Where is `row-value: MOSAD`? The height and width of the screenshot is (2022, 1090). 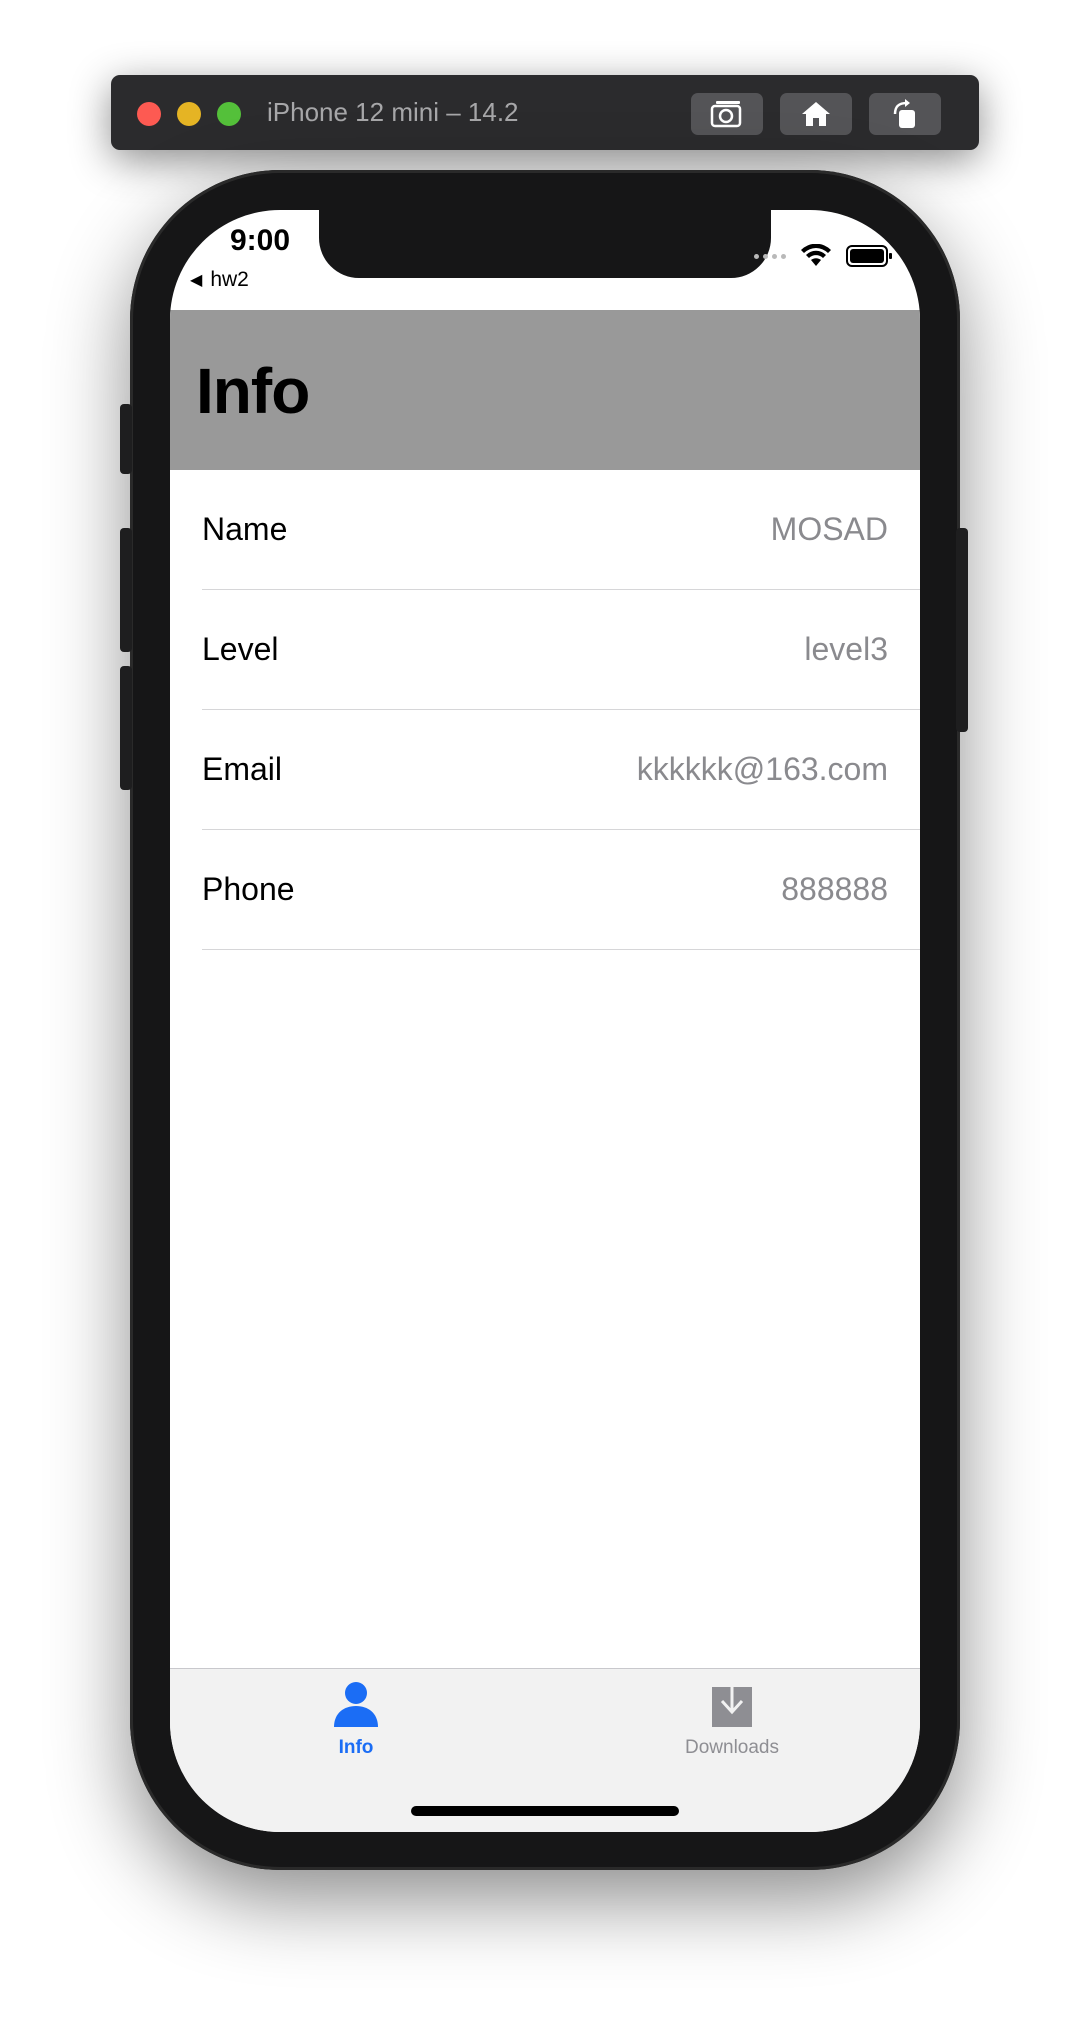 row-value: MOSAD is located at coordinates (829, 529).